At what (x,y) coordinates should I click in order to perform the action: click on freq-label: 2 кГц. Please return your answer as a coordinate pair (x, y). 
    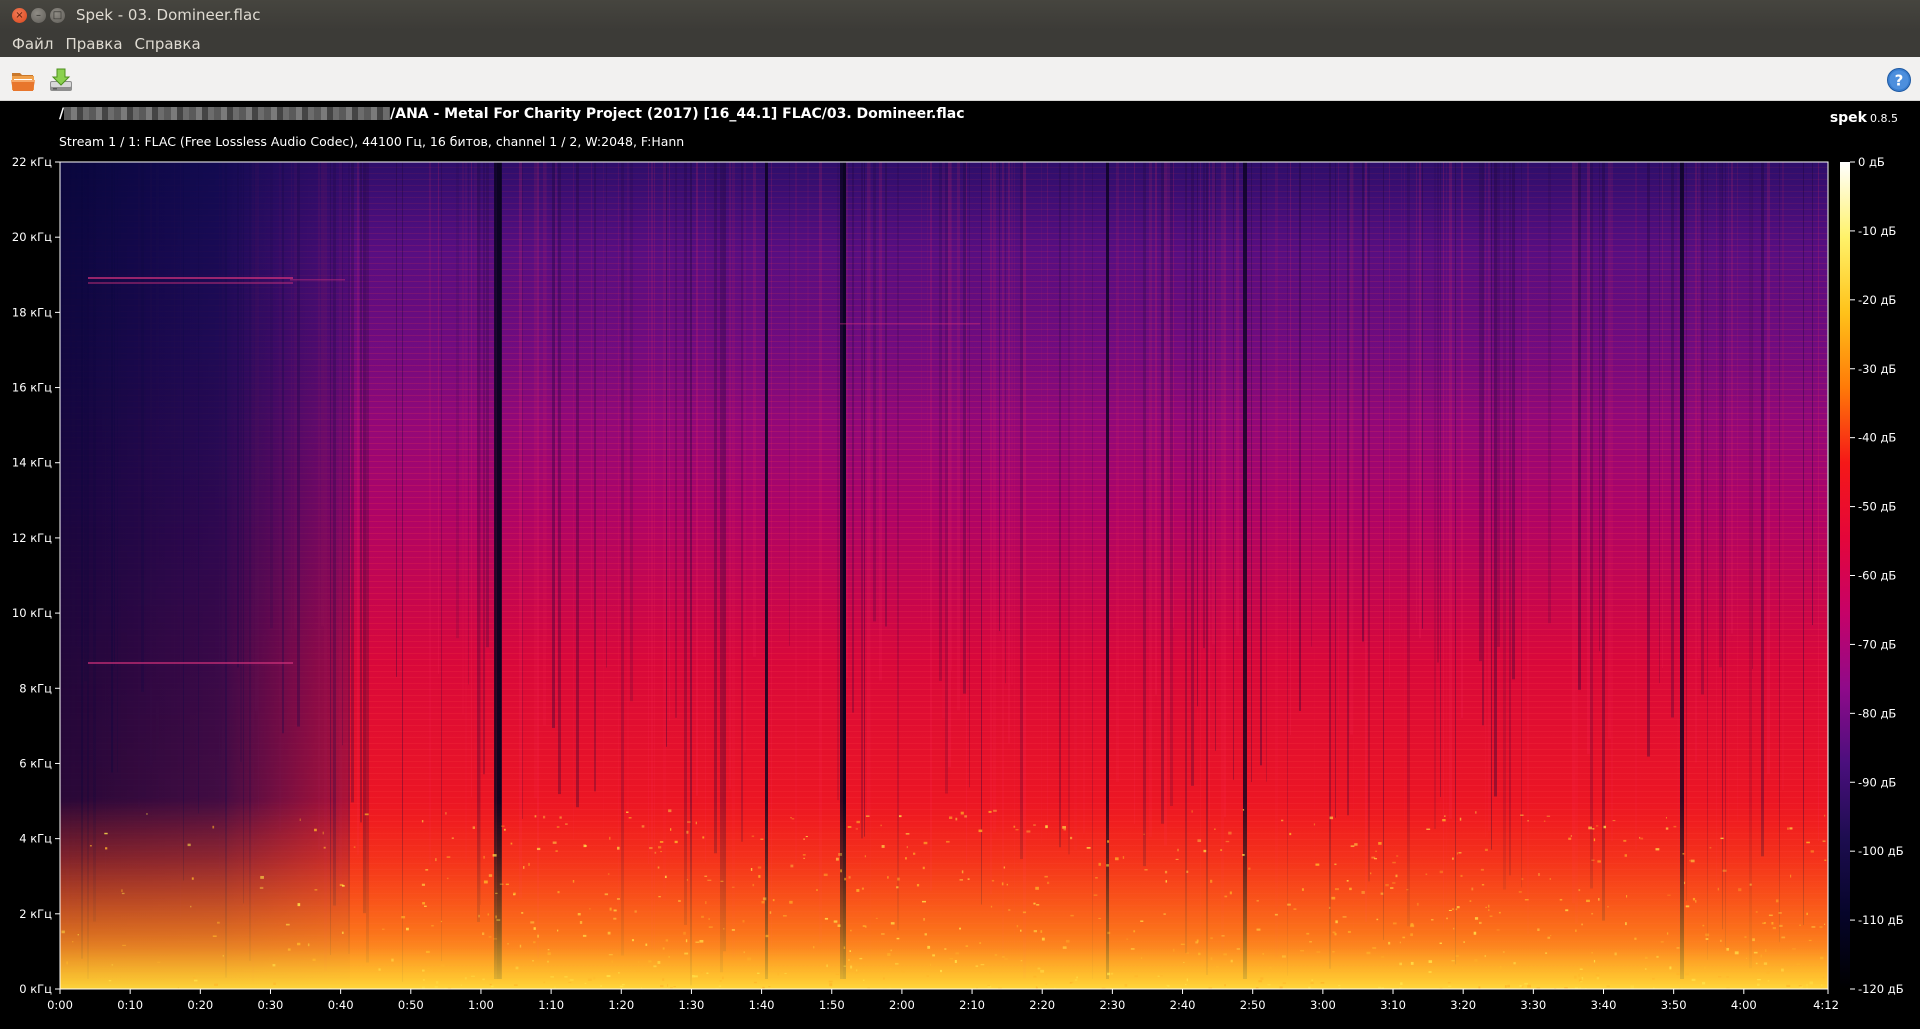
    Looking at the image, I should click on (35, 914).